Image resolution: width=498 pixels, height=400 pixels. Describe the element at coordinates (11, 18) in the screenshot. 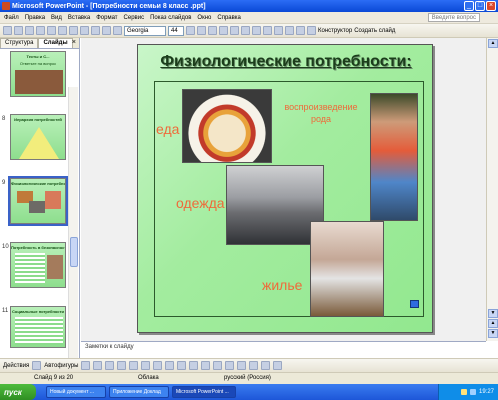

I see `menu-file: Файл` at that location.